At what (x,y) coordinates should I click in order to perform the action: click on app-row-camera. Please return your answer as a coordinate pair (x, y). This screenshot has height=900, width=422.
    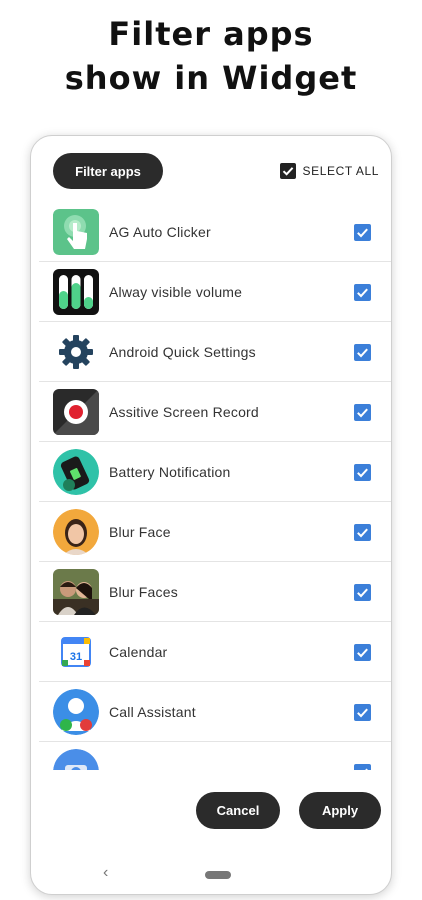
    Looking at the image, I should click on (215, 756).